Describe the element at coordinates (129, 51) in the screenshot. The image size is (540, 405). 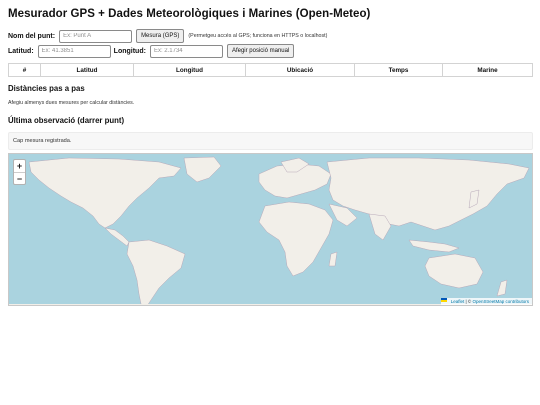
I see `longitude-label: Longitud:` at that location.